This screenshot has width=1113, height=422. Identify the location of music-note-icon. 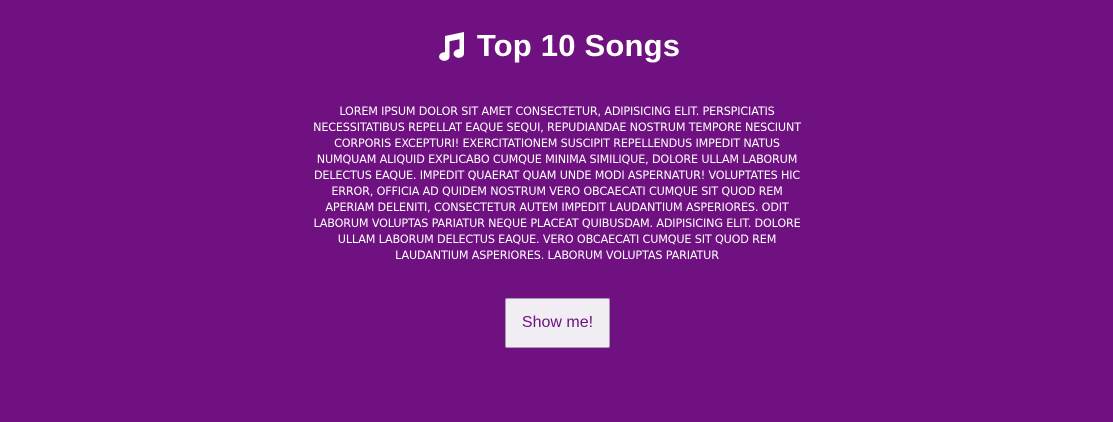
(450, 46).